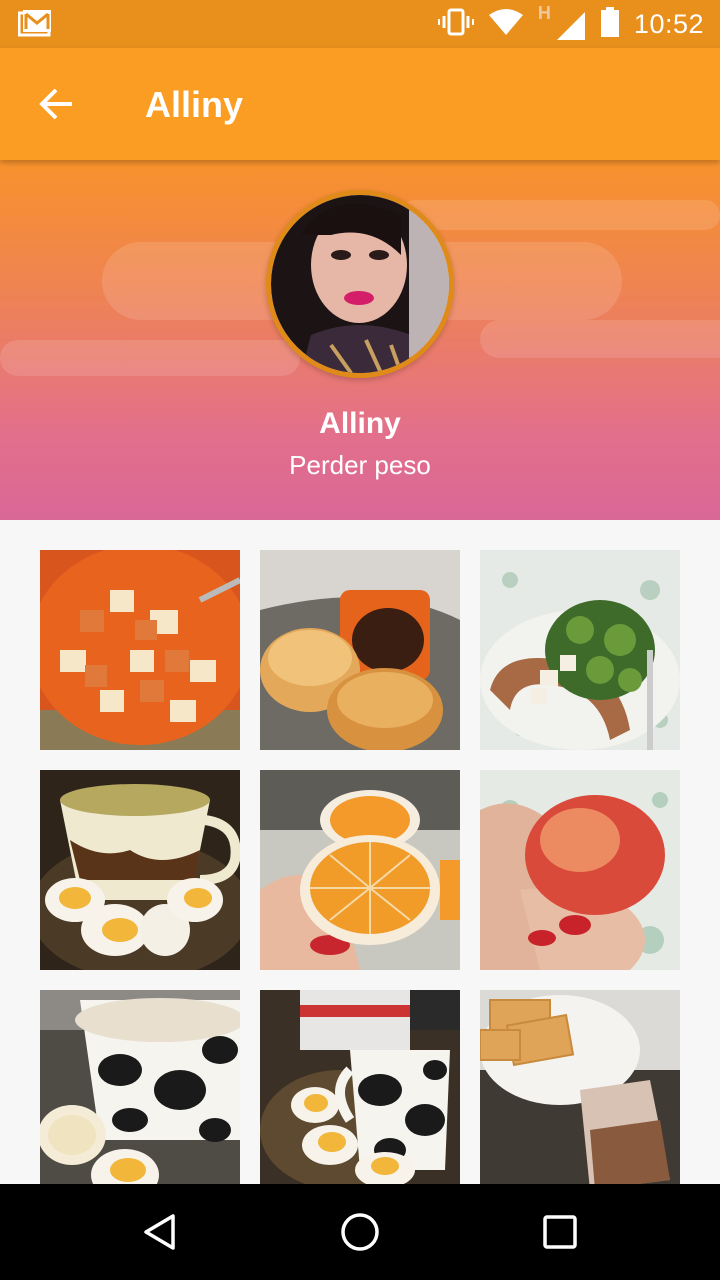  What do you see at coordinates (580, 870) in the screenshot?
I see `apple-in-hand-photo` at bounding box center [580, 870].